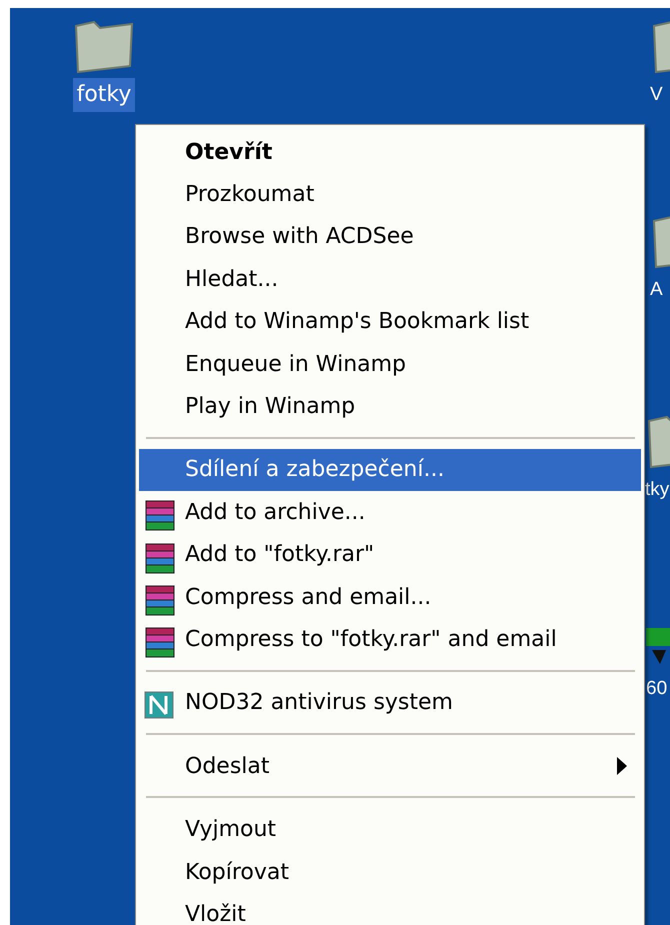 This screenshot has height=925, width=670. I want to click on menu-item: Enqueue in Winamp, so click(390, 364).